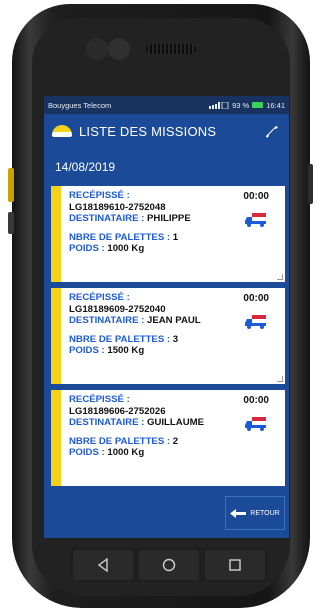 This screenshot has height=612, width=322. What do you see at coordinates (62, 131) in the screenshot?
I see `brand-logo-icon` at bounding box center [62, 131].